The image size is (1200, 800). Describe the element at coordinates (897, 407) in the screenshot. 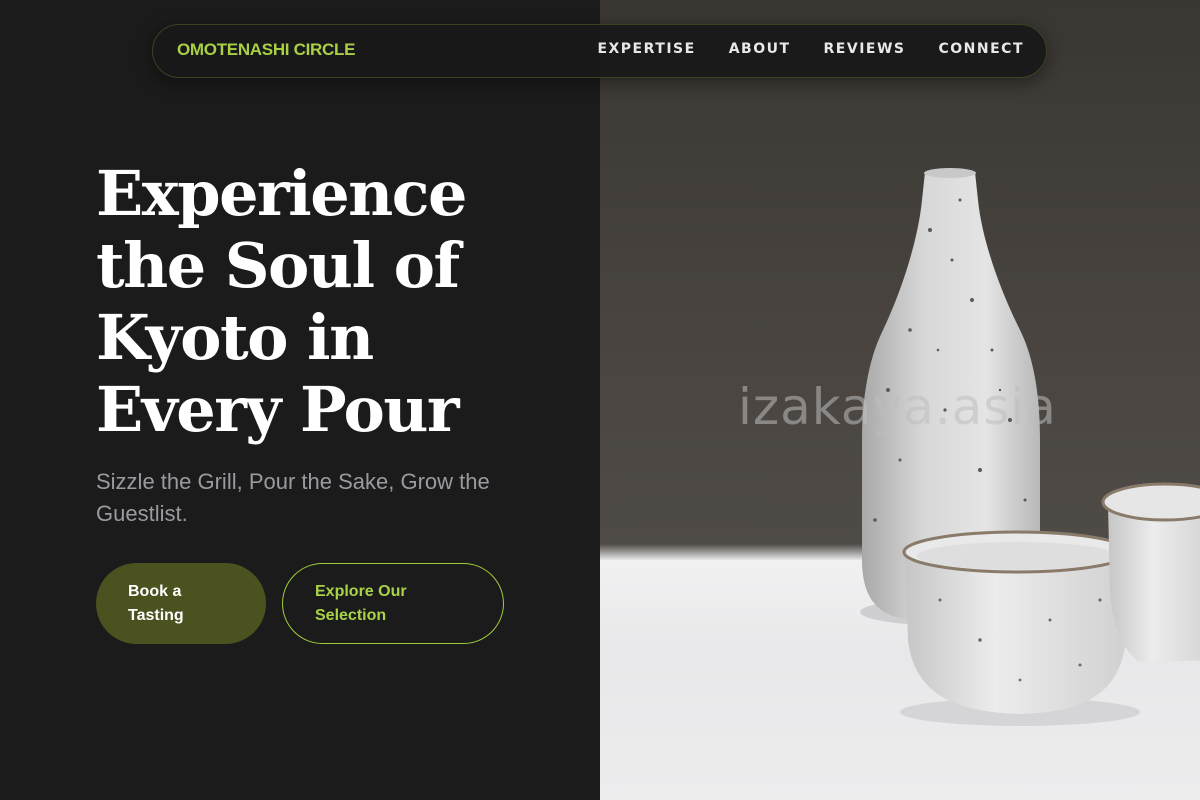

I see `watermark-text: izakaya.asia` at that location.